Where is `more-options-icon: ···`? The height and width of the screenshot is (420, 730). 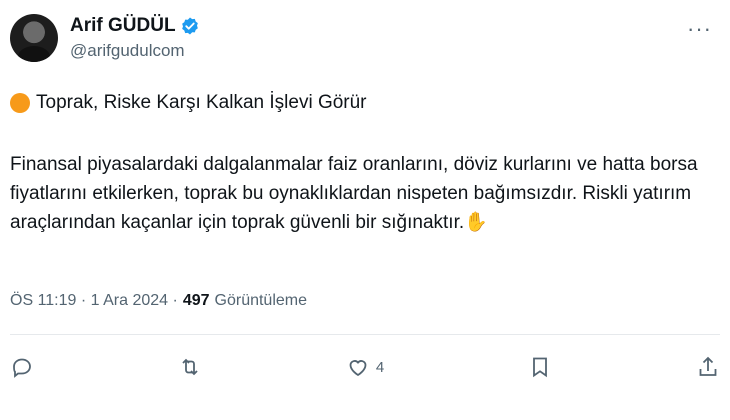
more-options-icon: ··· is located at coordinates (699, 29).